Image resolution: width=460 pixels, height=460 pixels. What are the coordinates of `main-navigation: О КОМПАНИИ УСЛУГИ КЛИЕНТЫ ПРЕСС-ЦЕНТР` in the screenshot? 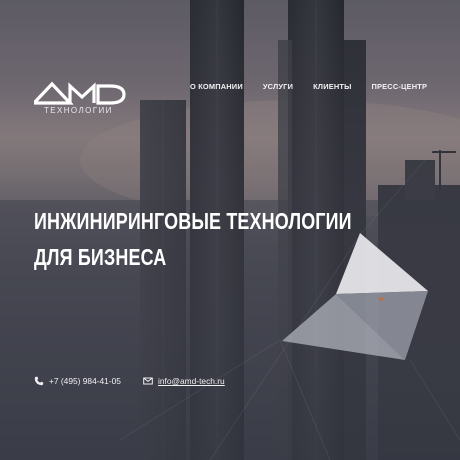 It's located at (308, 86).